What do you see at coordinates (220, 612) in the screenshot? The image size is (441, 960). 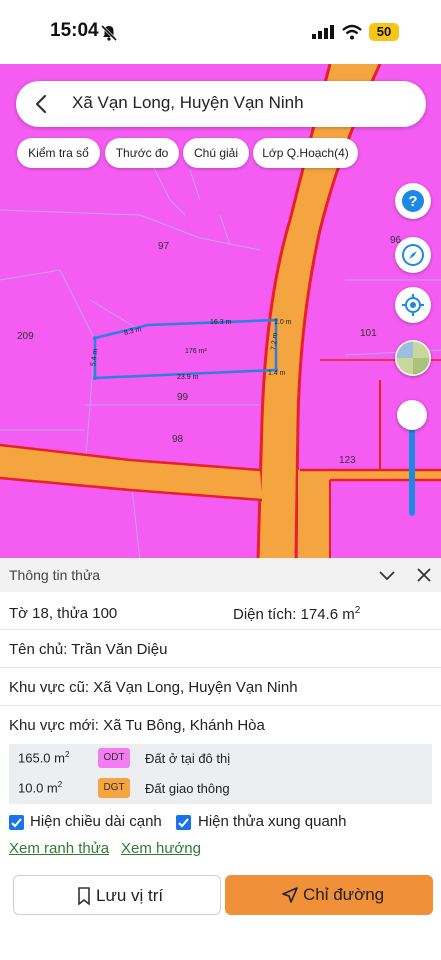 I see `sheet-plot-row: Tờ 18, thửa 100 Diện tích: 174.6 m2` at bounding box center [220, 612].